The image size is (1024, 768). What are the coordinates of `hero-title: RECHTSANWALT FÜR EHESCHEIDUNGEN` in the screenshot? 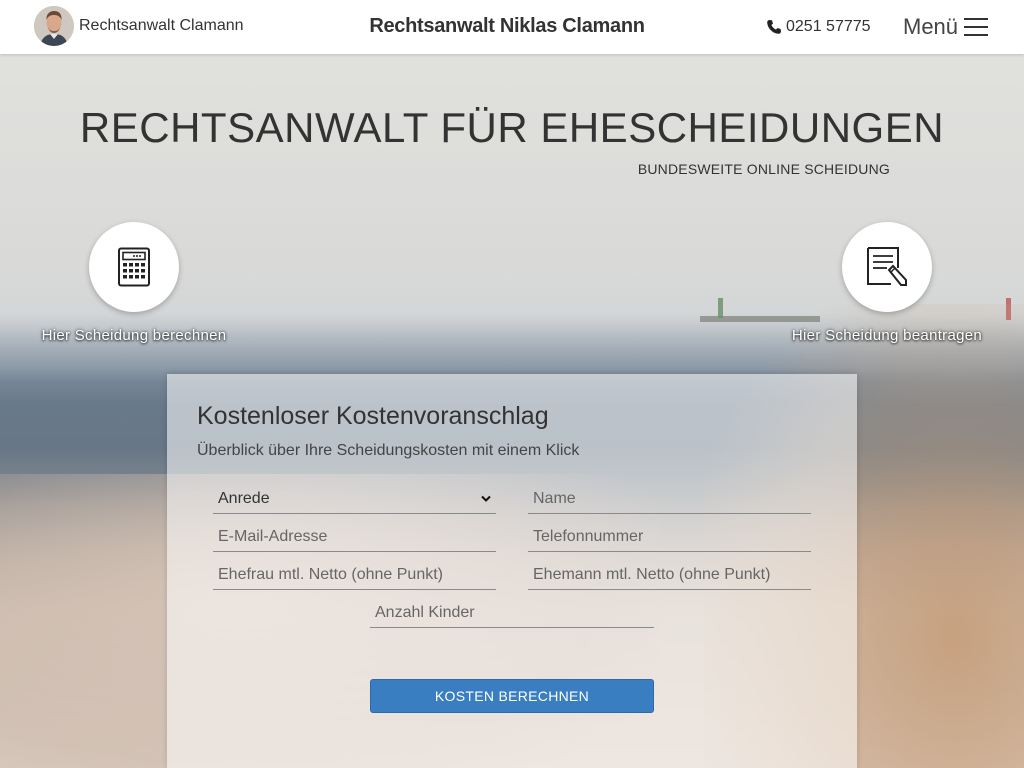 It's located at (512, 127).